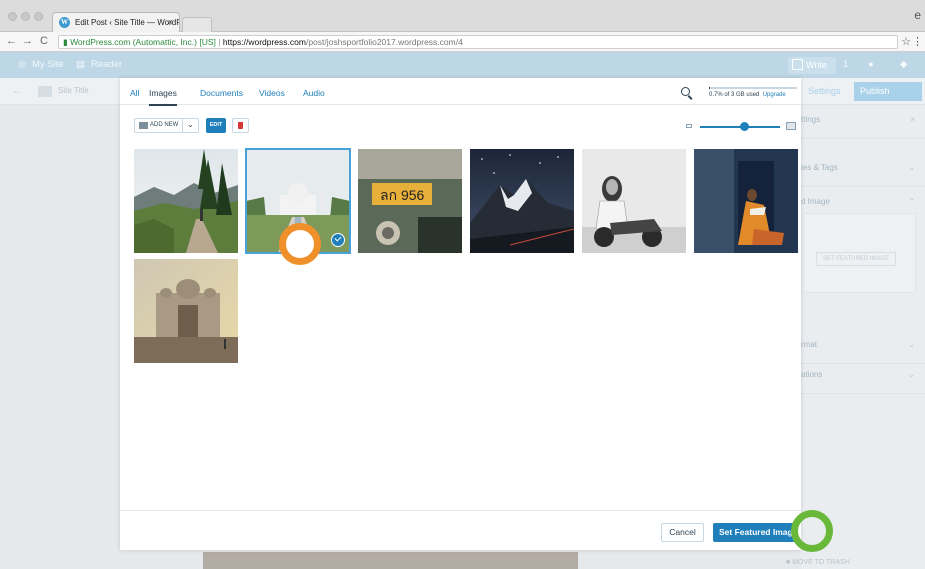 Image resolution: width=925 pixels, height=569 pixels. I want to click on settings-row: ttings ×, so click(863, 122).